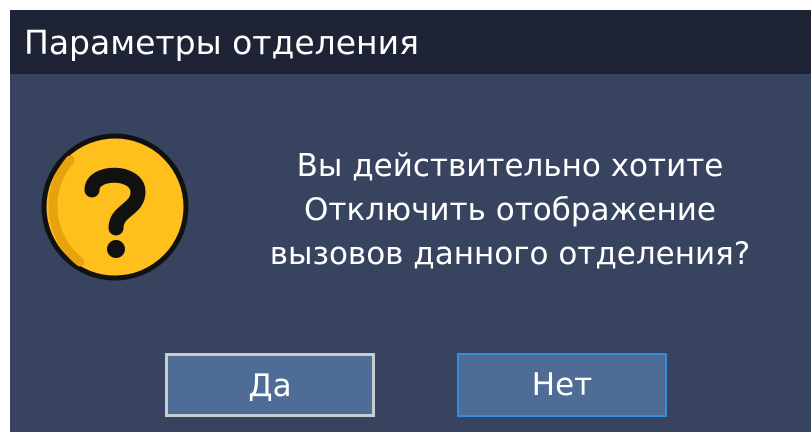 The height and width of the screenshot is (432, 811). Describe the element at coordinates (562, 385) in the screenshot. I see `no-button: Нет` at that location.